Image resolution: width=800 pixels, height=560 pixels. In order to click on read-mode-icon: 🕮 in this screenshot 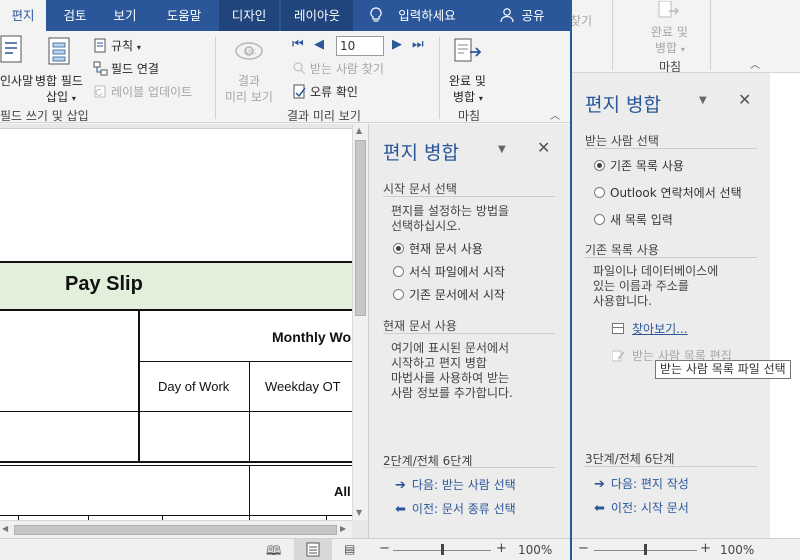, I will do `click(273, 551)`.